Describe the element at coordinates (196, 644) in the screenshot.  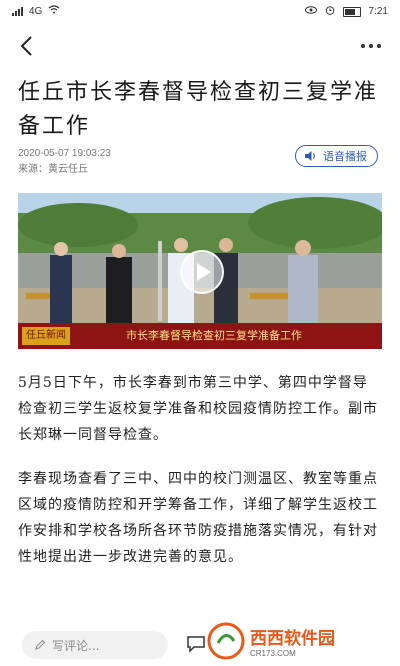
I see `comment-icon` at that location.